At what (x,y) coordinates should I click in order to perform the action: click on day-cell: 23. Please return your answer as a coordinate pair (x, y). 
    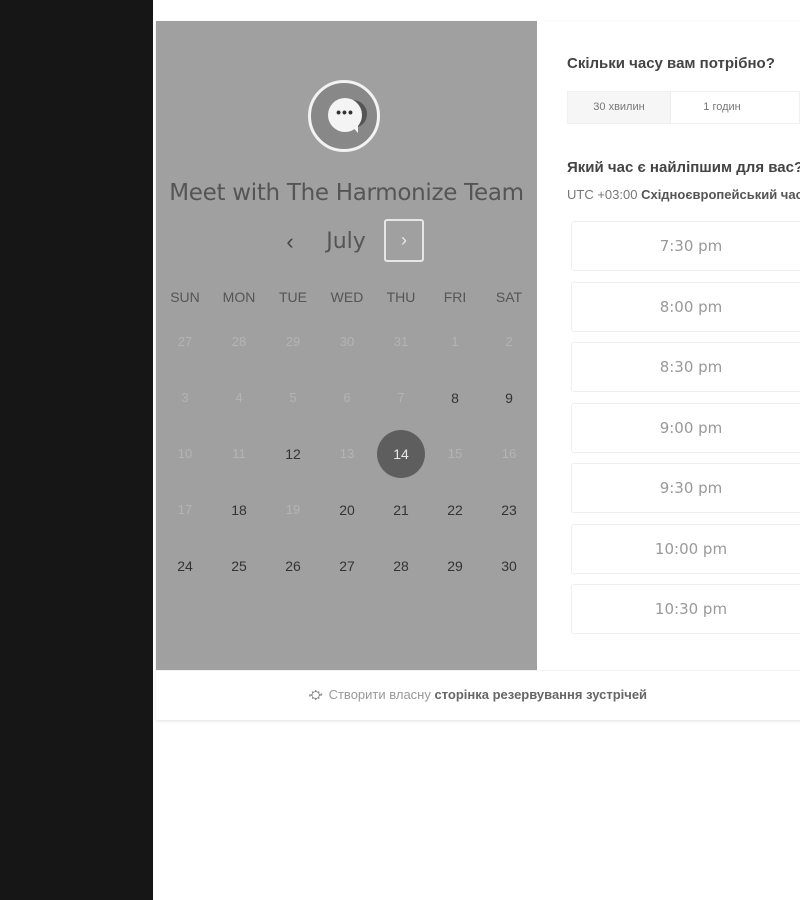
    Looking at the image, I should click on (509, 510).